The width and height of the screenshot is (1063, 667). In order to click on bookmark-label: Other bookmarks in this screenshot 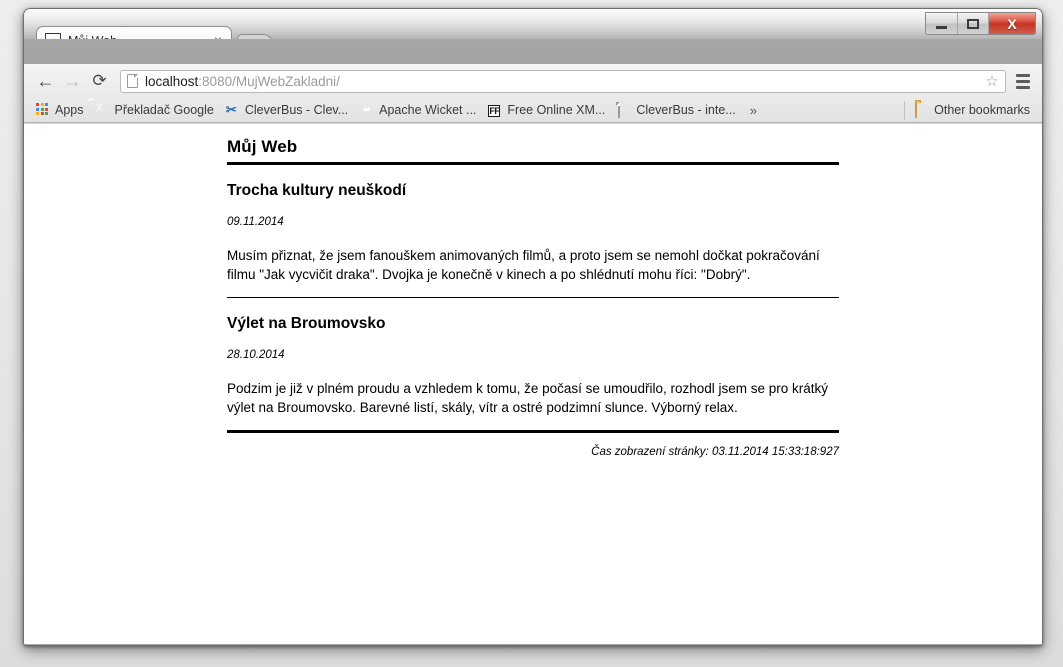, I will do `click(982, 110)`.